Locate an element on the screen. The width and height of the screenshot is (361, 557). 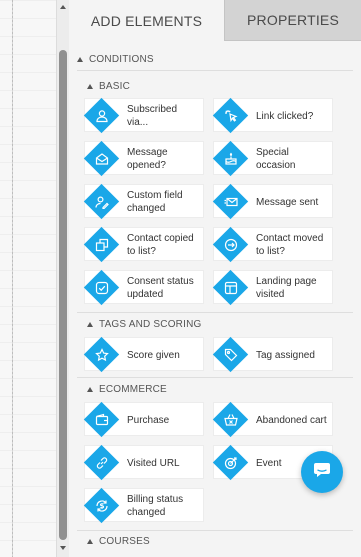
element-visited-url: Visited URL is located at coordinates (143, 462).